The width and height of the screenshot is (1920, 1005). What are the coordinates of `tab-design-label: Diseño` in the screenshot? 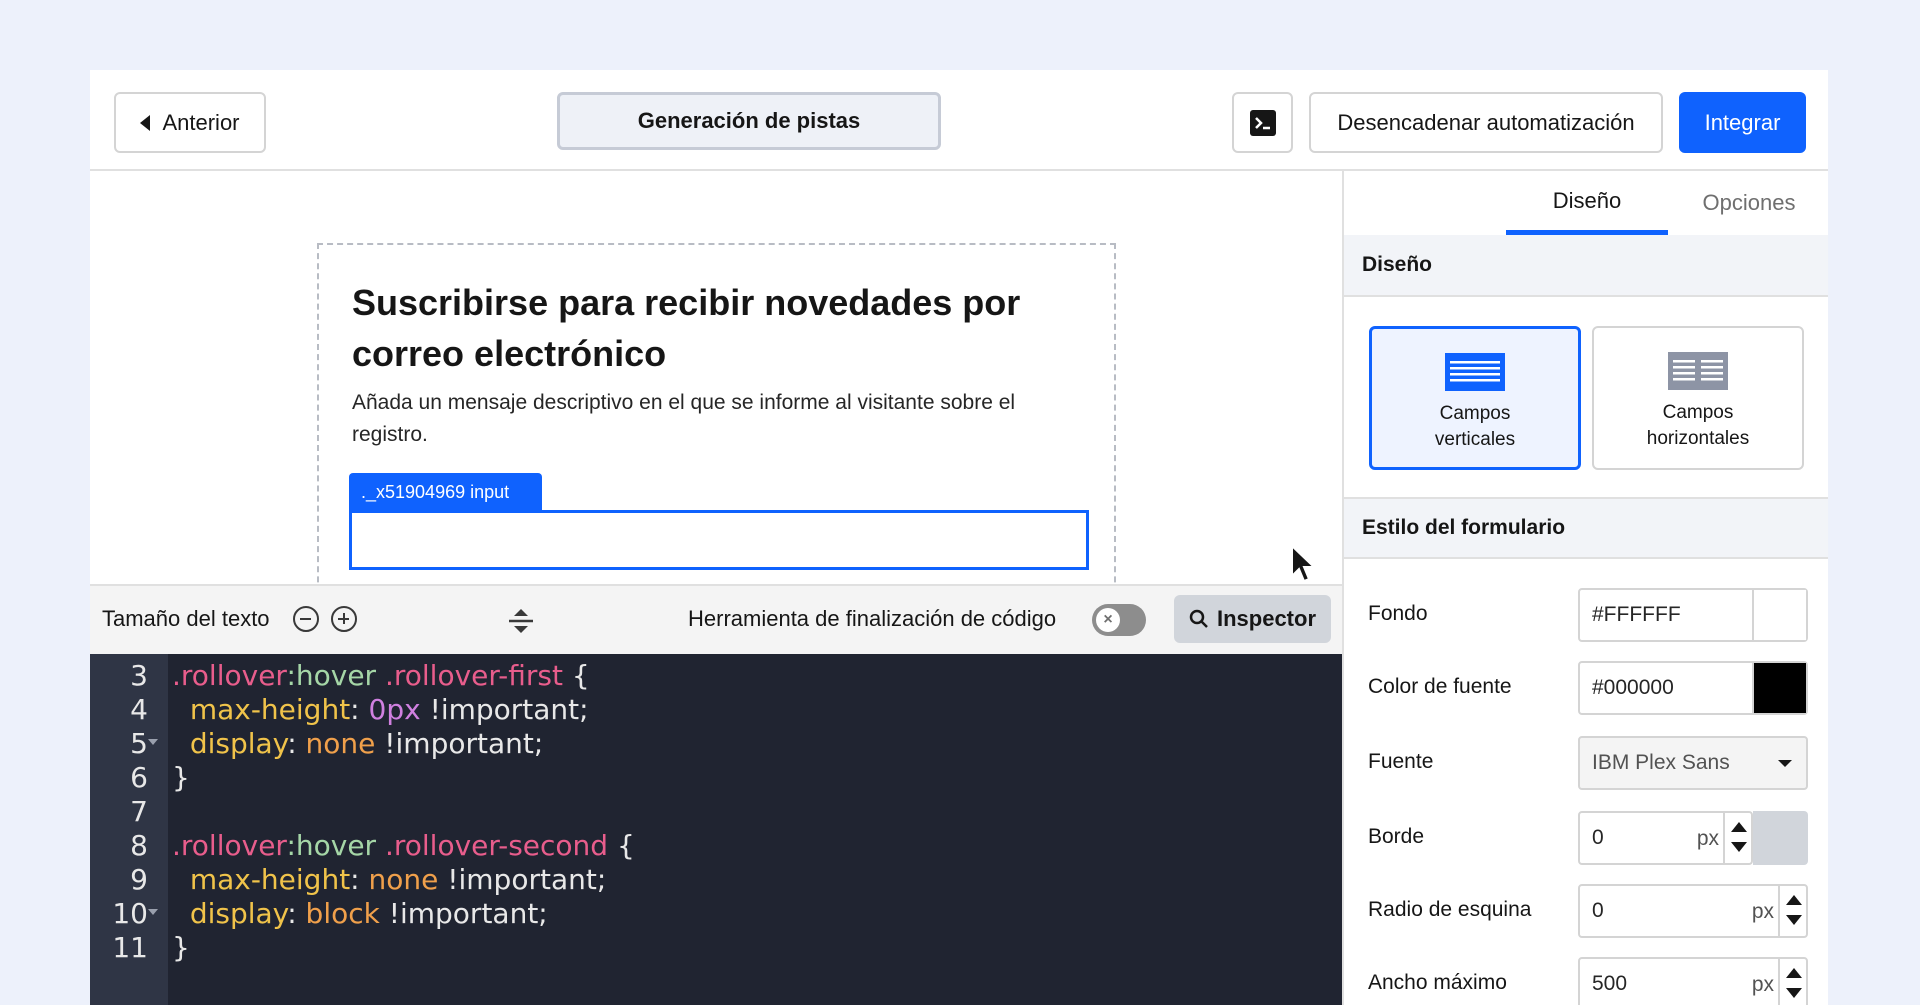 It's located at (1587, 200).